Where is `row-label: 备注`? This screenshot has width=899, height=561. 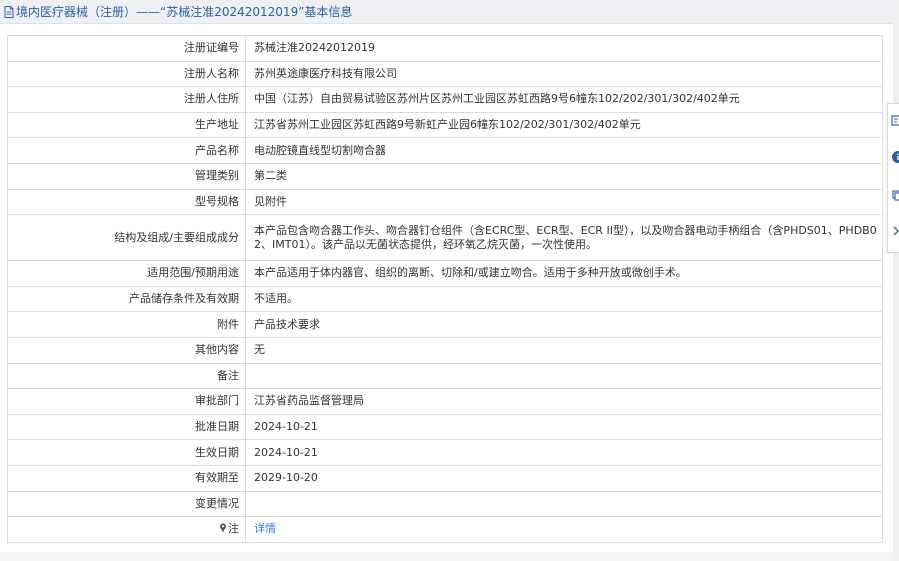 row-label: 备注 is located at coordinates (126, 376).